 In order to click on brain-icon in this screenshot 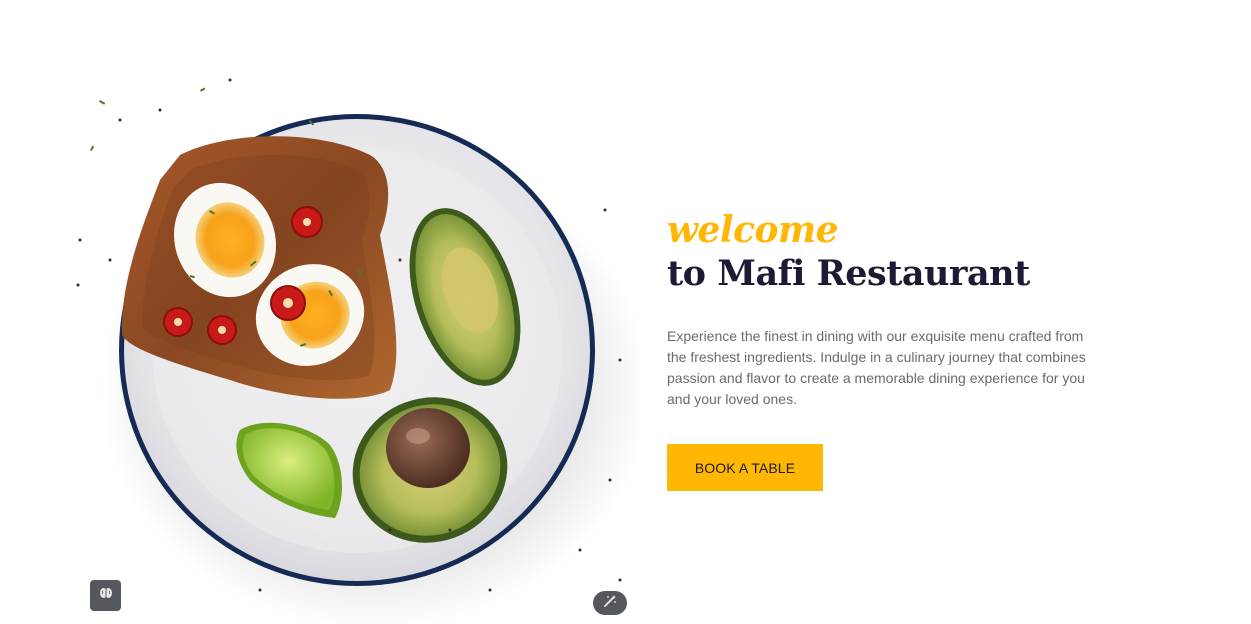, I will do `click(106, 595)`.